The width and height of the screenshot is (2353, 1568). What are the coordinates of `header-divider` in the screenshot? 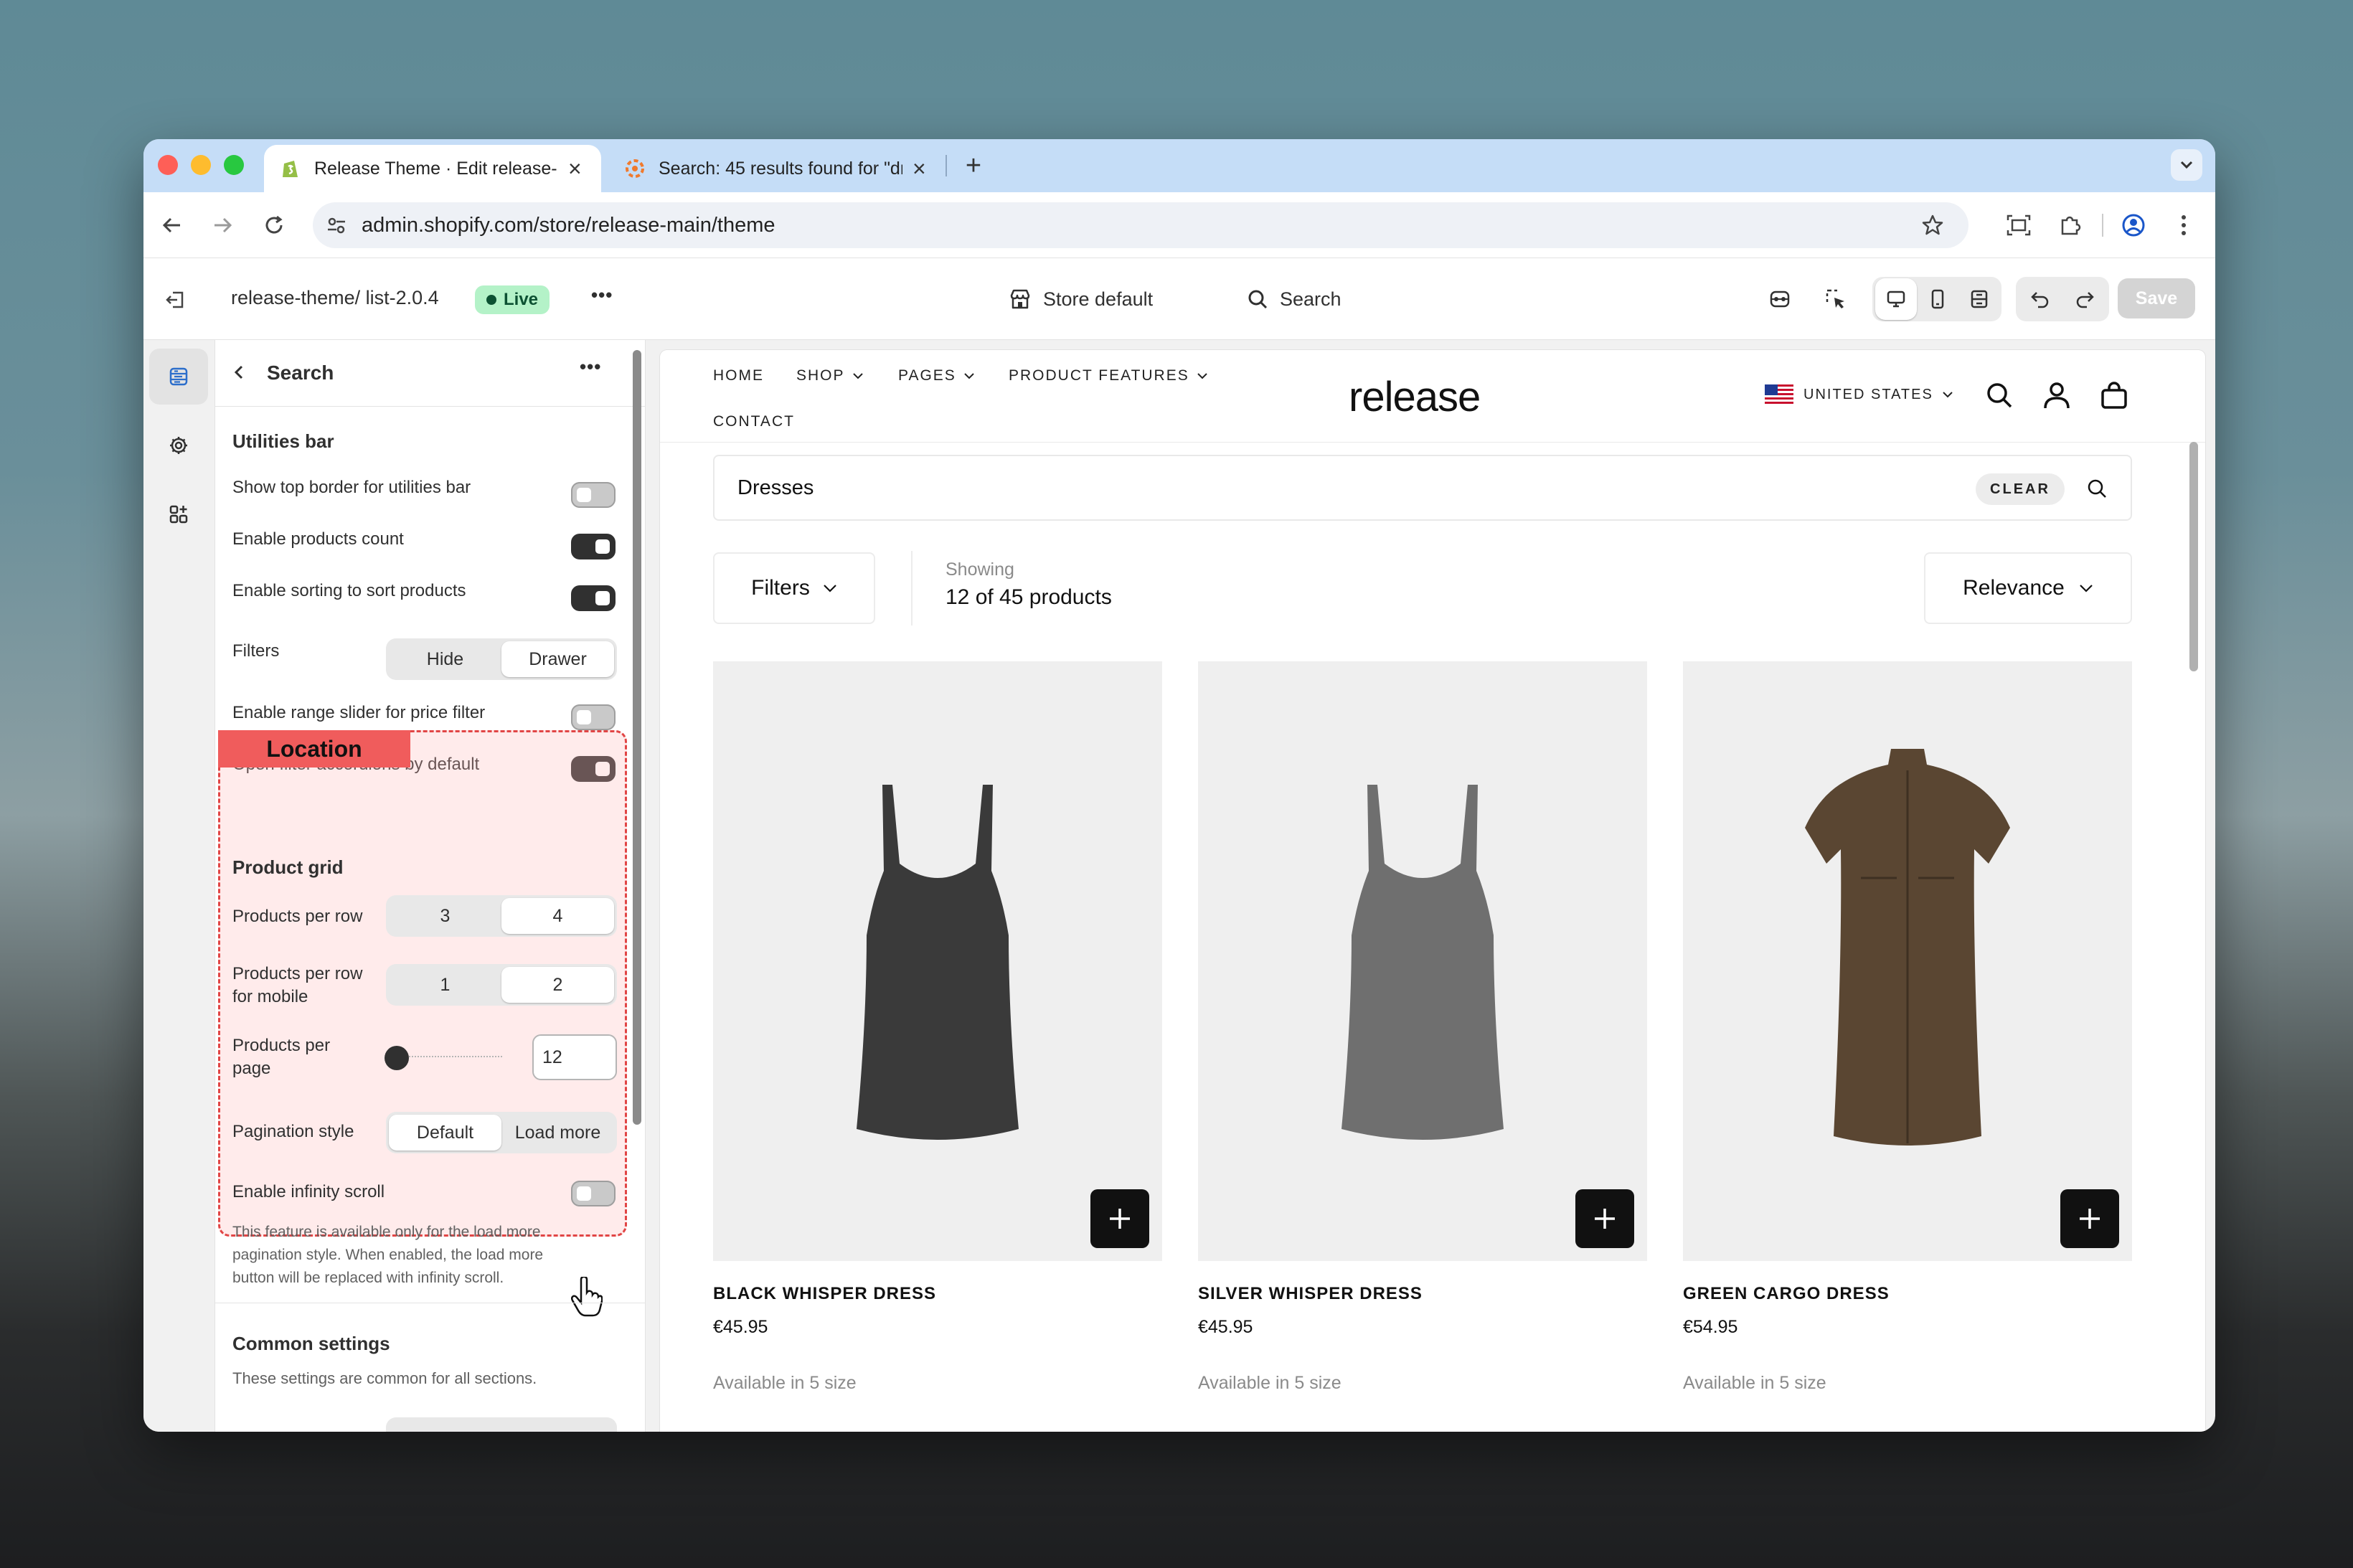 It's located at (1433, 443).